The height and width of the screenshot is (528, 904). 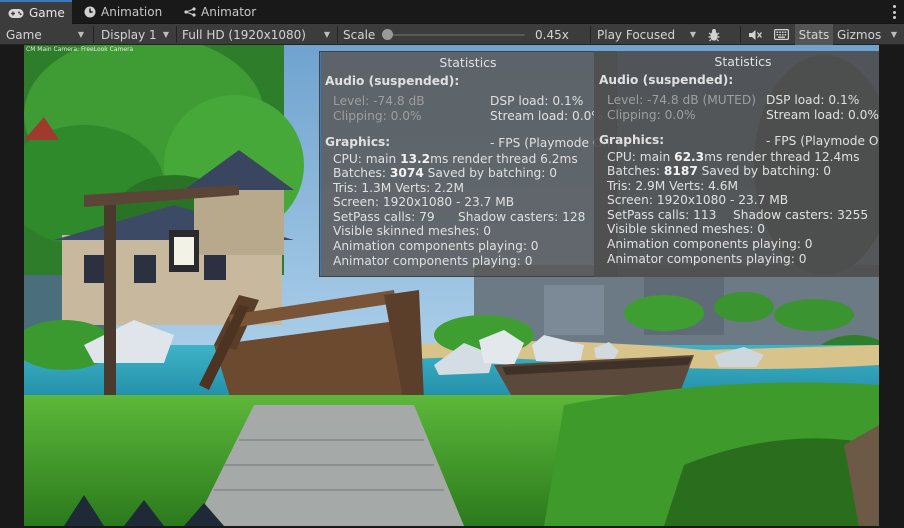 I want to click on play-mode-value: Play Focused, so click(x=636, y=34).